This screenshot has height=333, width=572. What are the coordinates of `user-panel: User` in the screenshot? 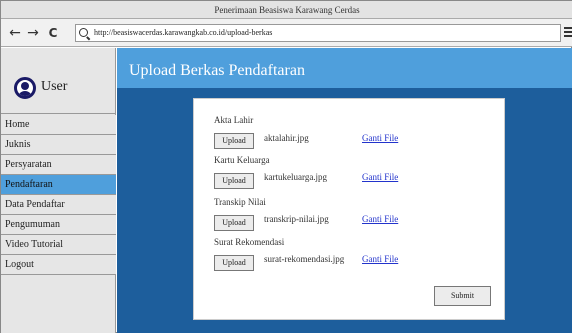 It's located at (58, 81).